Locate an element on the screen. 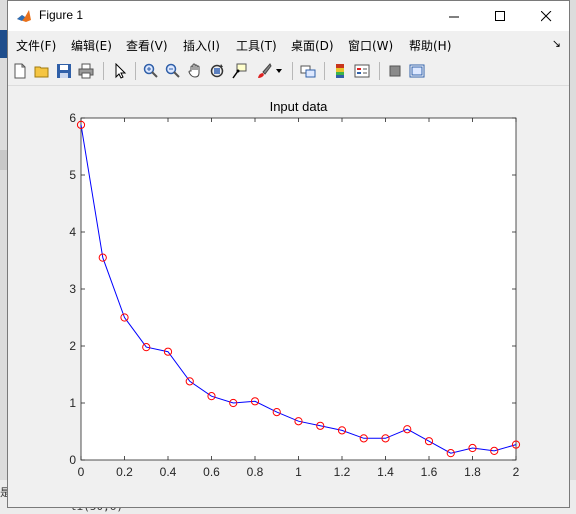  x-tick-label: 1.2 is located at coordinates (342, 472).